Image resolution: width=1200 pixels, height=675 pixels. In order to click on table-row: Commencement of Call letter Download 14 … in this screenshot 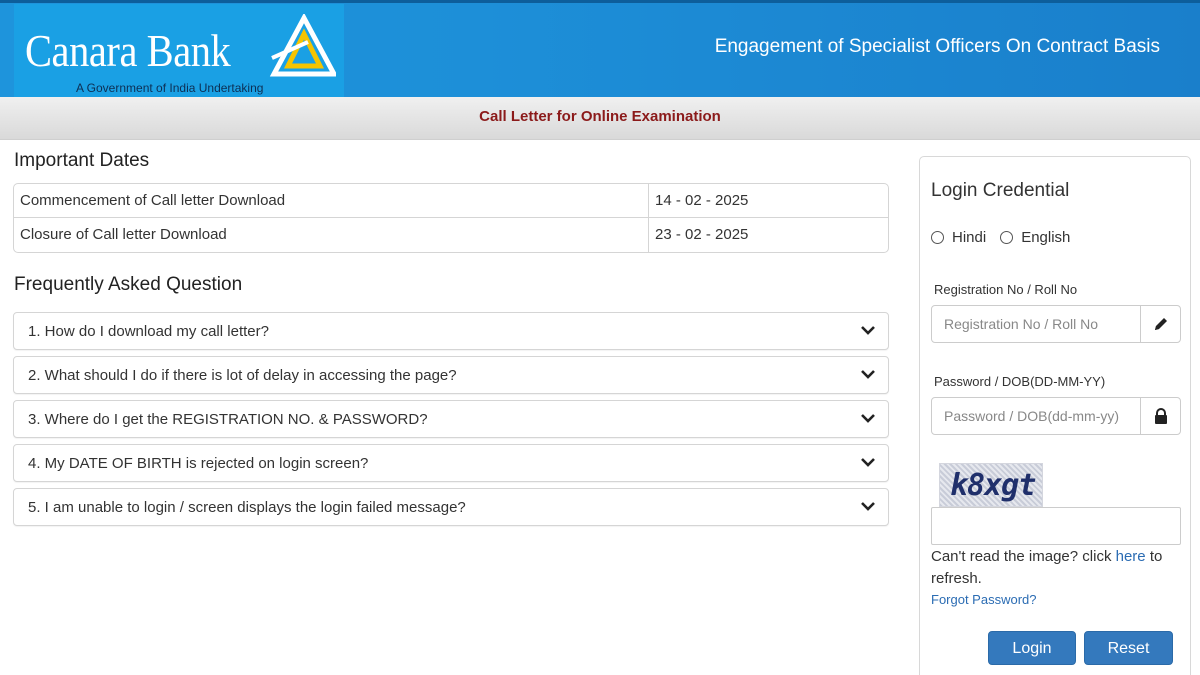, I will do `click(451, 201)`.